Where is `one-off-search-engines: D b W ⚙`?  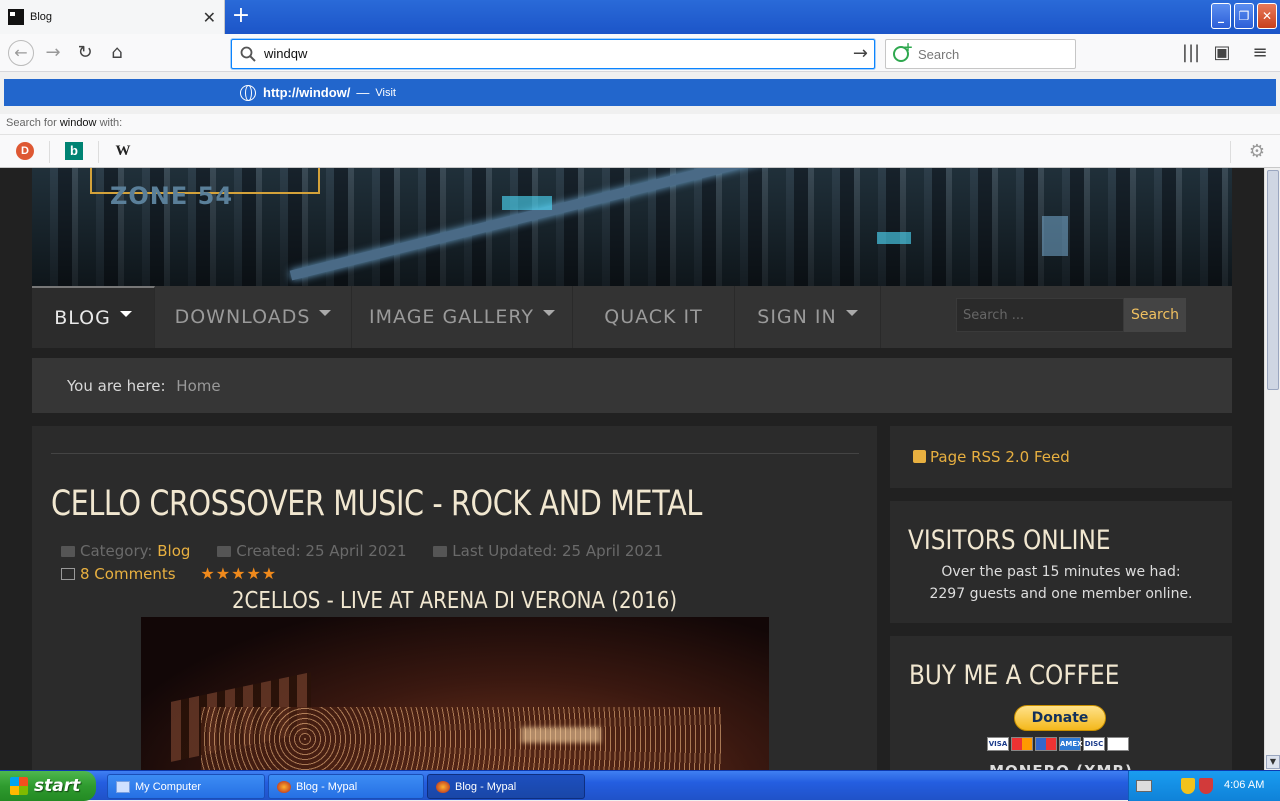
one-off-search-engines: D b W ⚙ is located at coordinates (640, 151).